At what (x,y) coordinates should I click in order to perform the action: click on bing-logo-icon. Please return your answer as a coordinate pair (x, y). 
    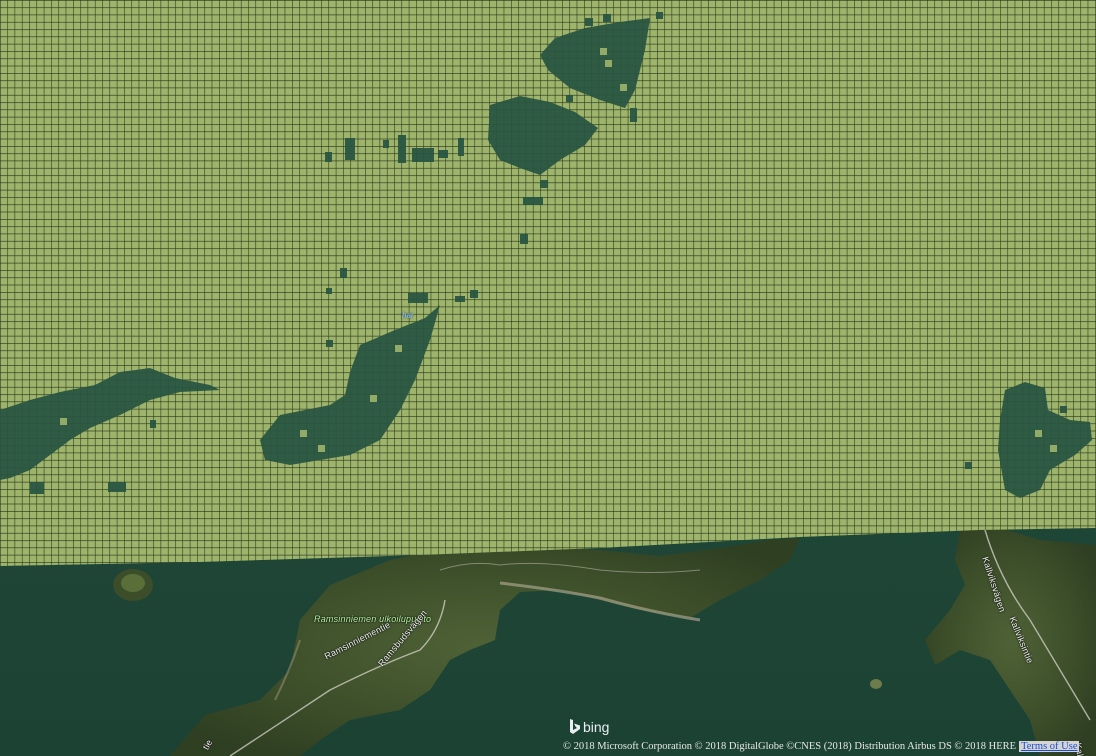
    Looking at the image, I should click on (575, 726).